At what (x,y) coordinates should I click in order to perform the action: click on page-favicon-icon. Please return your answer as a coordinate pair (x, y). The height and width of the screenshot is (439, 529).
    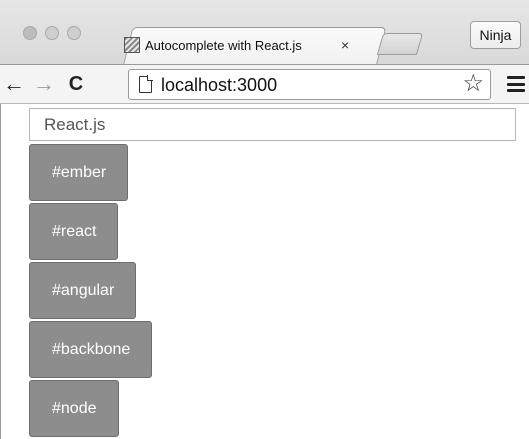
    Looking at the image, I should click on (132, 45).